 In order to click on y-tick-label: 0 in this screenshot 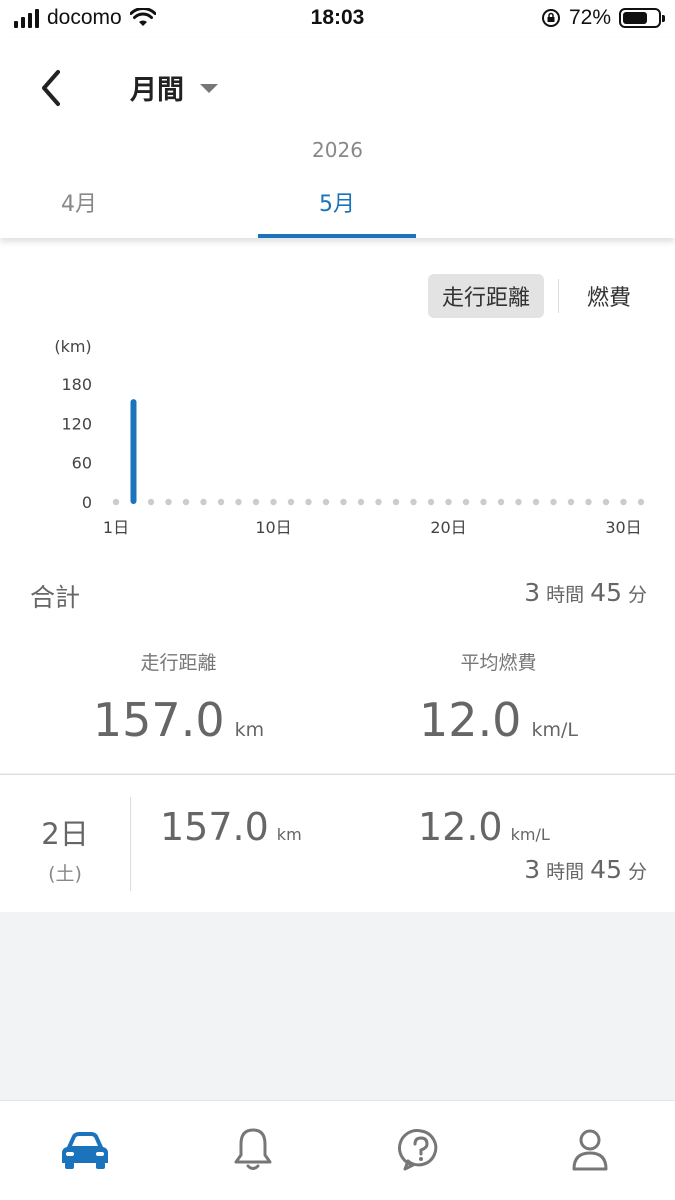, I will do `click(87, 502)`.